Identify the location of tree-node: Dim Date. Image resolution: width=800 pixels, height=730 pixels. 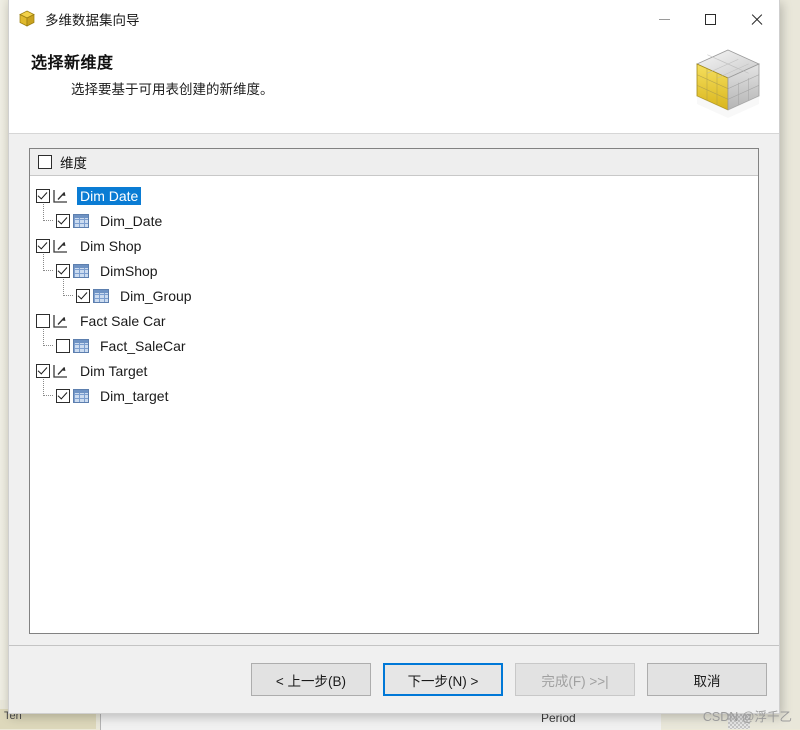
(397, 195).